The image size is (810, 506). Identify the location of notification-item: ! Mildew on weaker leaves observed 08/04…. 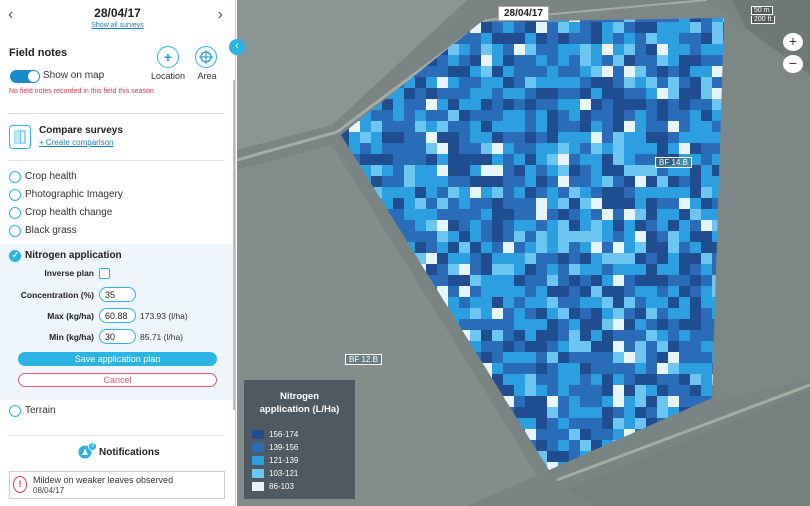
(117, 485).